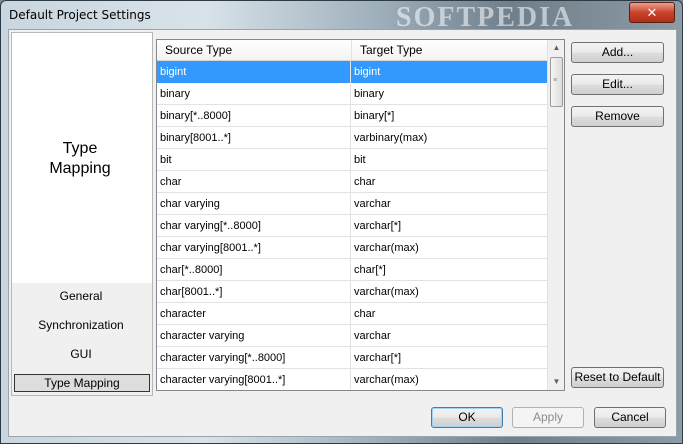 Image resolution: width=683 pixels, height=444 pixels. I want to click on nav-item-general: General, so click(81, 296).